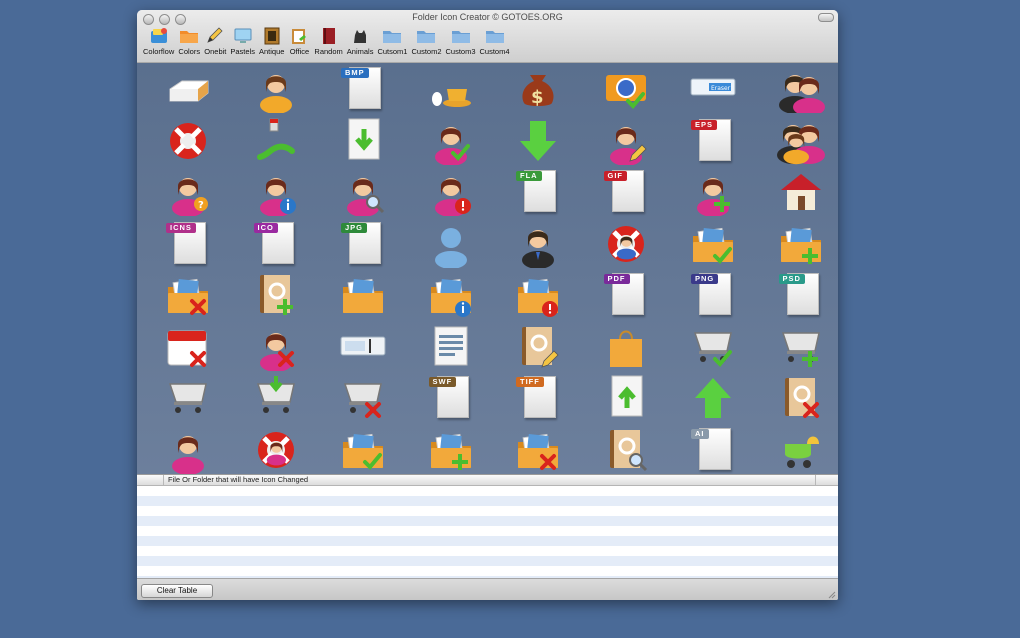 This screenshot has height=638, width=1020. I want to click on down-arrow-icon, so click(538, 141).